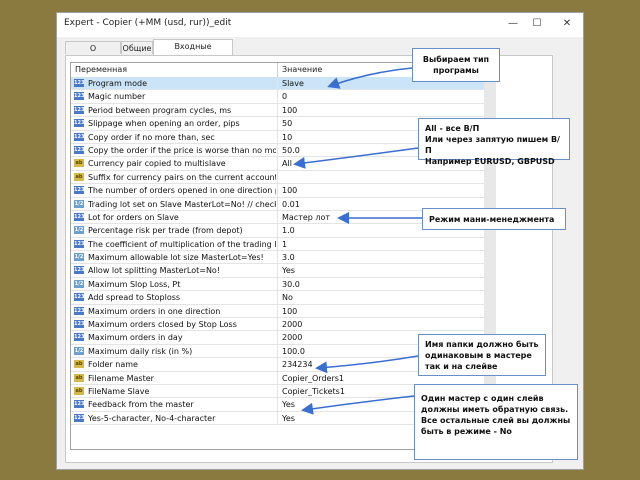 The width and height of the screenshot is (640, 480). What do you see at coordinates (461, 366) in the screenshot?
I see `callout-line: так и на слейве` at bounding box center [461, 366].